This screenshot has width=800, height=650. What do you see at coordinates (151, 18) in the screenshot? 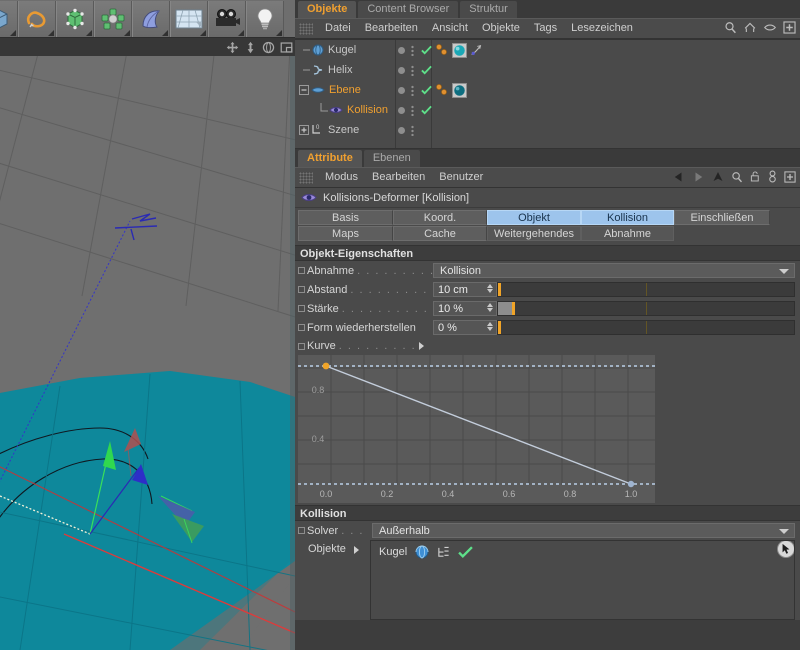
I see `deformer-tool-button` at bounding box center [151, 18].